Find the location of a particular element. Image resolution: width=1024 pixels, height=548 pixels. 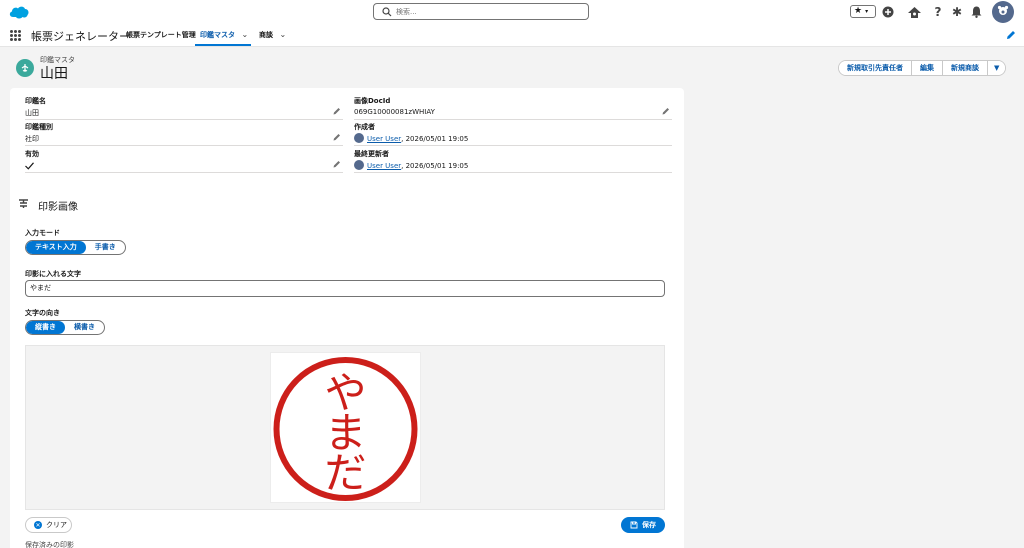

field-created-by: 作成者 User User, 2026/05/01 19:05 is located at coordinates (513, 133).